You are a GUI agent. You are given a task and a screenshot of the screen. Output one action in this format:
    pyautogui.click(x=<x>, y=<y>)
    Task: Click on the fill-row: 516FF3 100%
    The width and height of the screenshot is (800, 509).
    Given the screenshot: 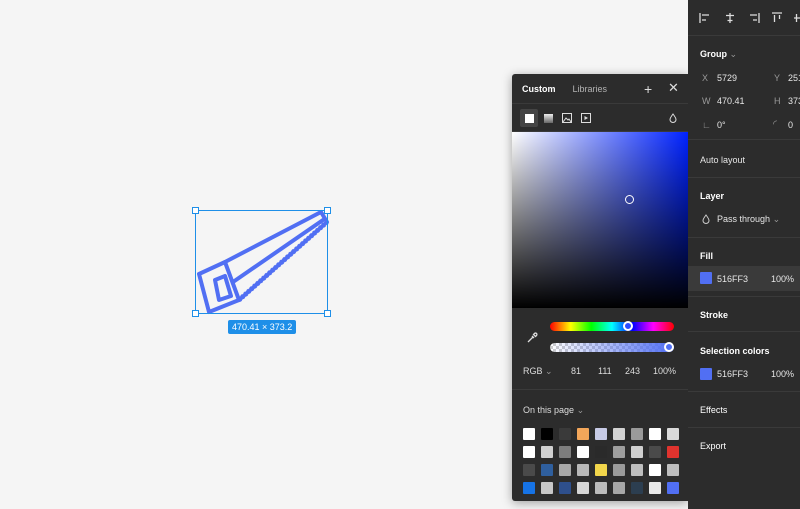 What is the action you would take?
    pyautogui.click(x=744, y=278)
    